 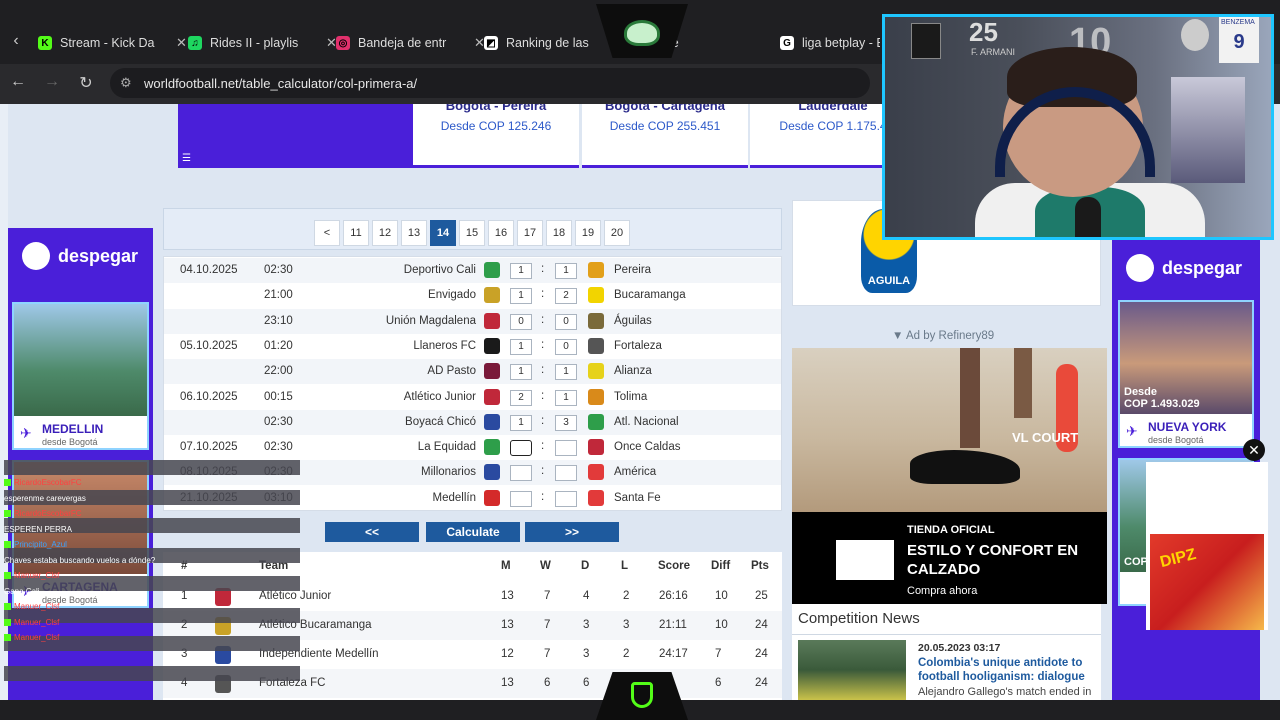 I want to click on home-goals-input: 0, so click(x=521, y=321).